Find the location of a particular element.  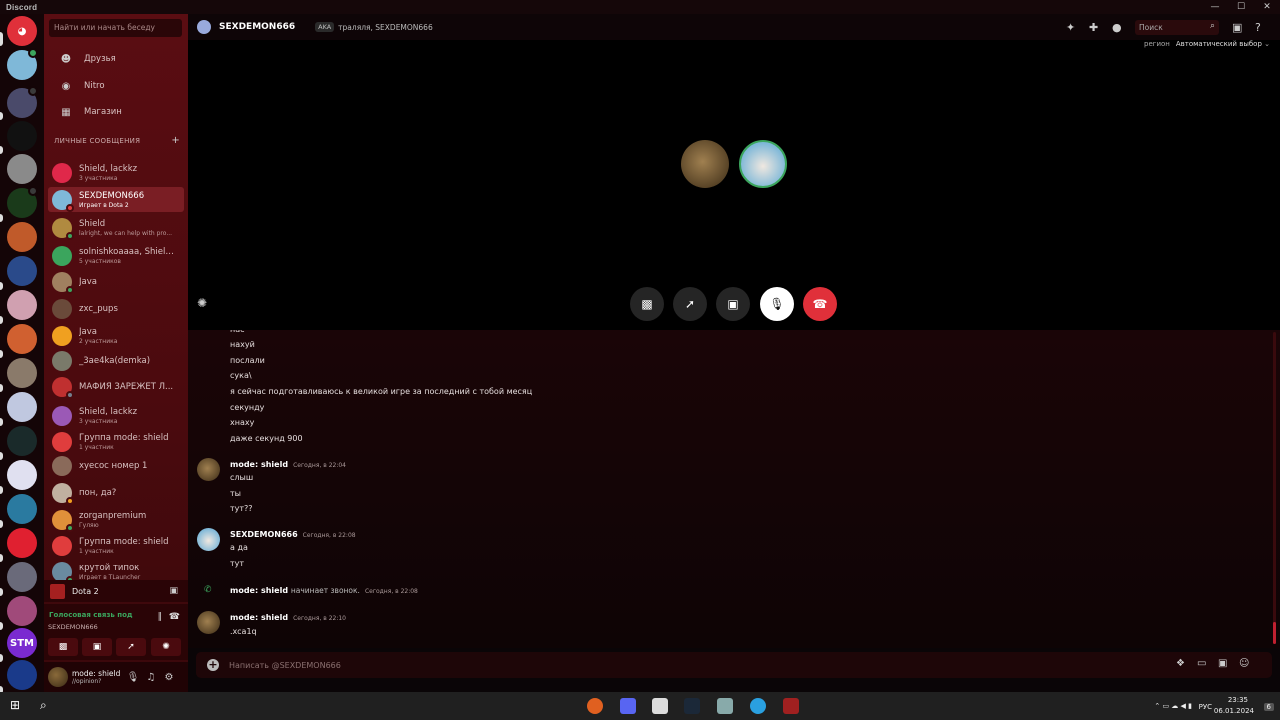

add-friend-icon: ✚ is located at coordinates (1093, 27).